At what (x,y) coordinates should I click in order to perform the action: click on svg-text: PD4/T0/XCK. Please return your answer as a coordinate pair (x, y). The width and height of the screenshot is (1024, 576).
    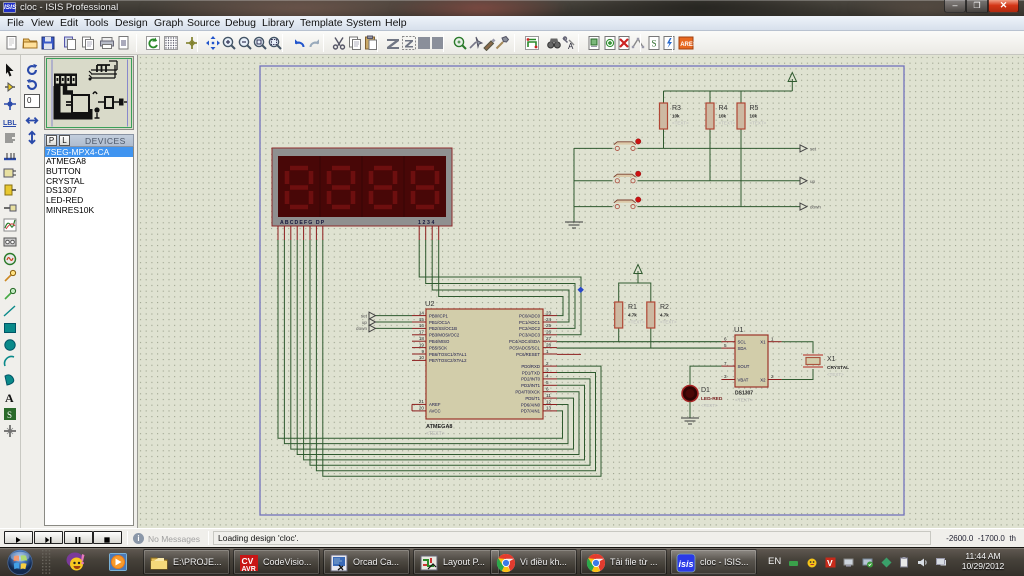
    Looking at the image, I should click on (527, 392).